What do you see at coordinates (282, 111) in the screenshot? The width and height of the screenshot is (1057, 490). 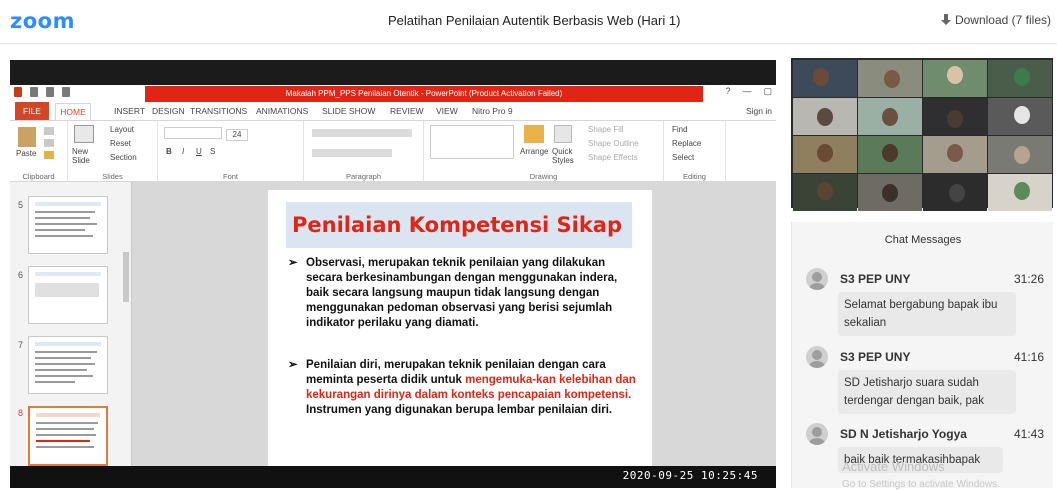 I see `tab-animations: ANIMATIONS` at bounding box center [282, 111].